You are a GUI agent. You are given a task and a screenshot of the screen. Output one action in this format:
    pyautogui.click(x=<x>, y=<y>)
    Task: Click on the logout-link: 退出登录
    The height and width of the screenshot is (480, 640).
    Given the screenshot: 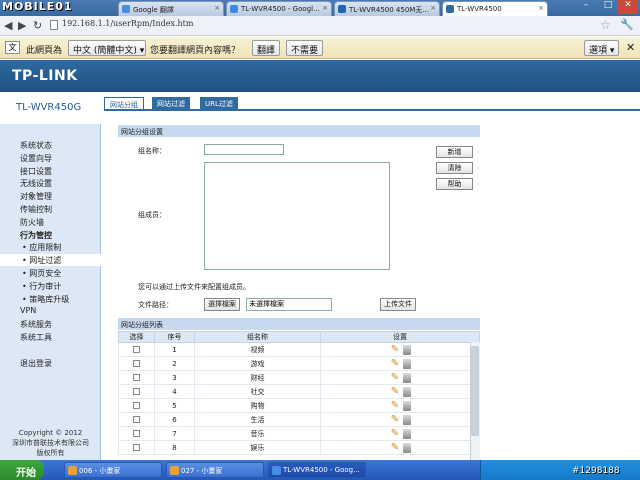 What is the action you would take?
    pyautogui.click(x=36, y=363)
    